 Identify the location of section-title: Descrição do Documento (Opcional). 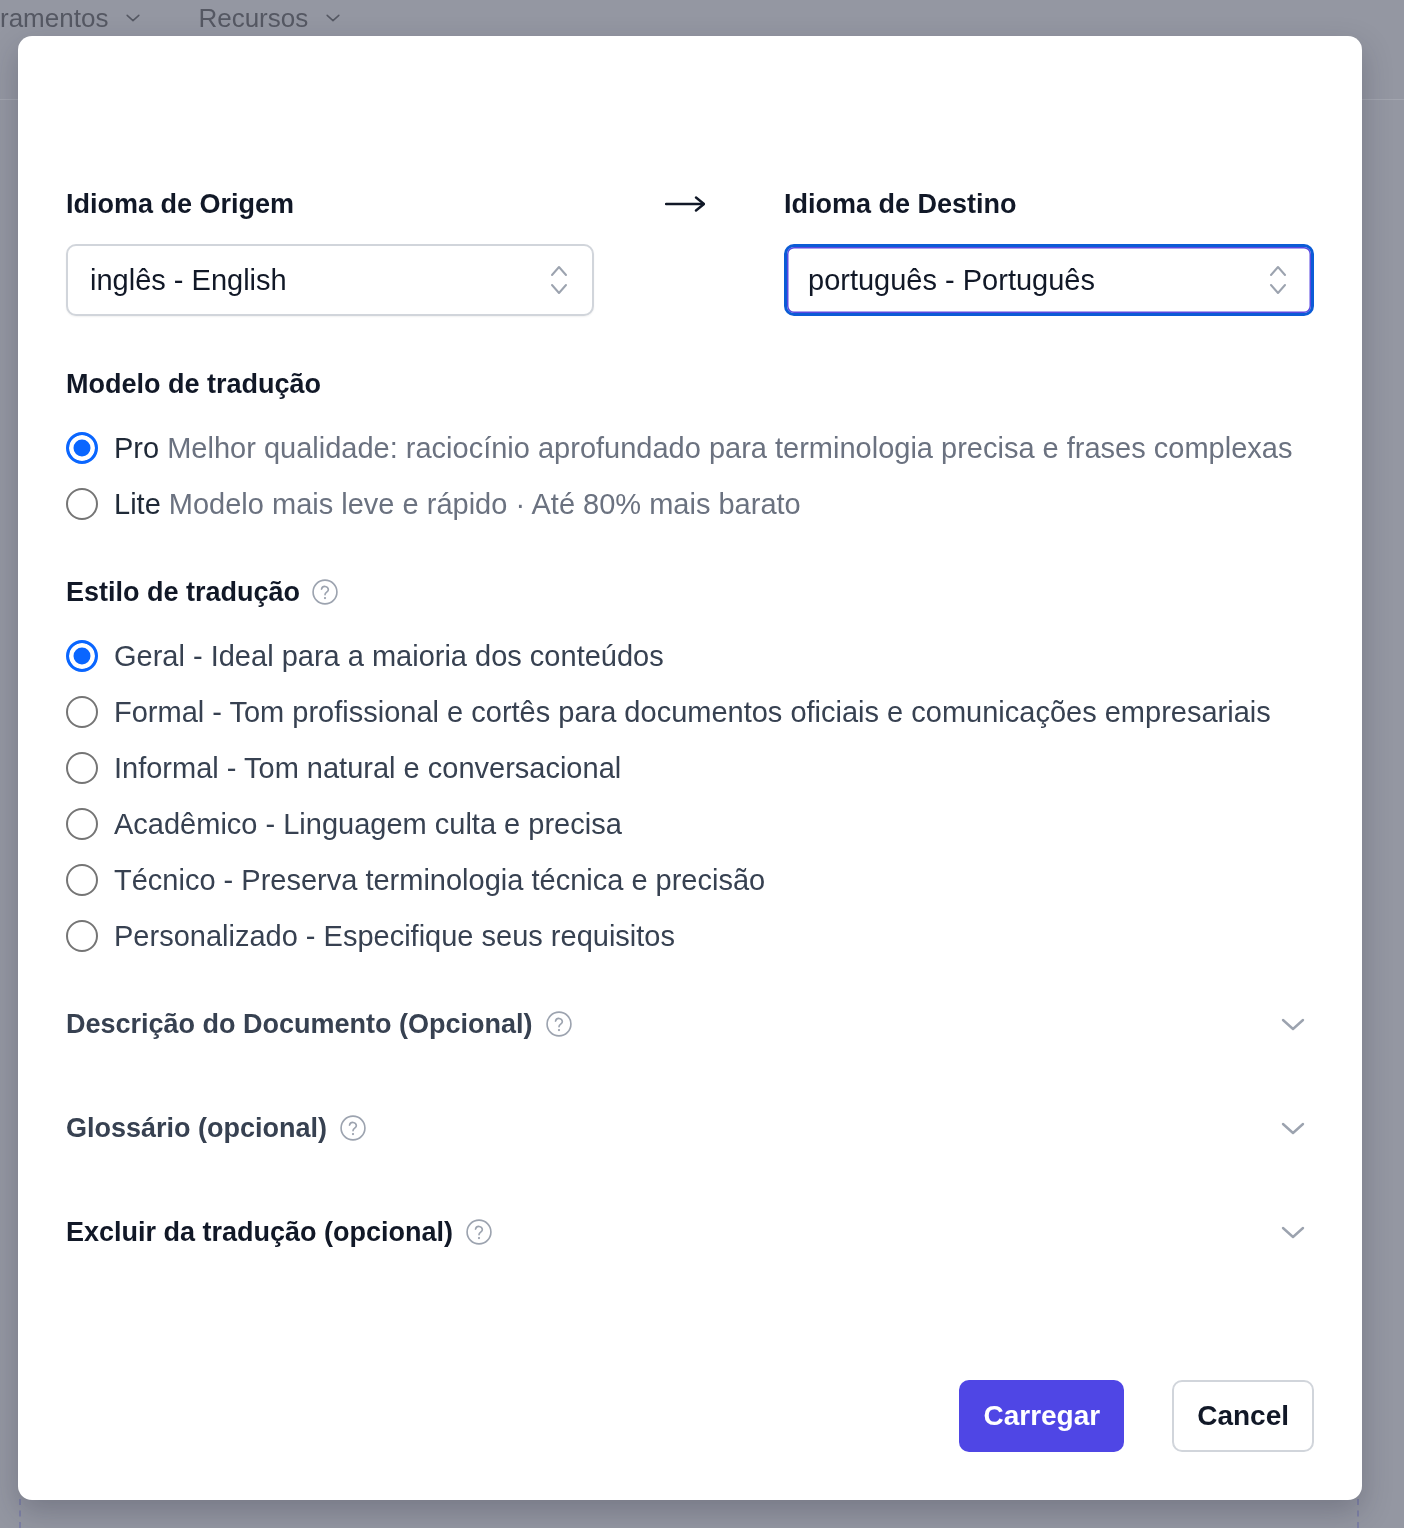
(299, 1024).